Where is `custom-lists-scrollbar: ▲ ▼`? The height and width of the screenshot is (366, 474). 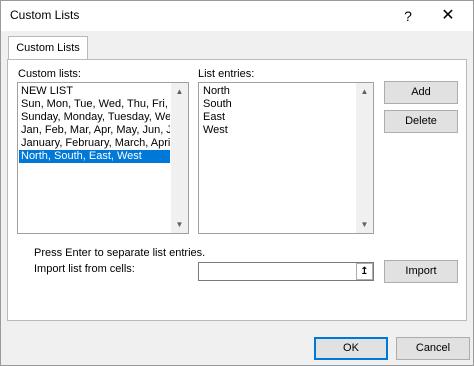
custom-lists-scrollbar: ▲ ▼ is located at coordinates (179, 158).